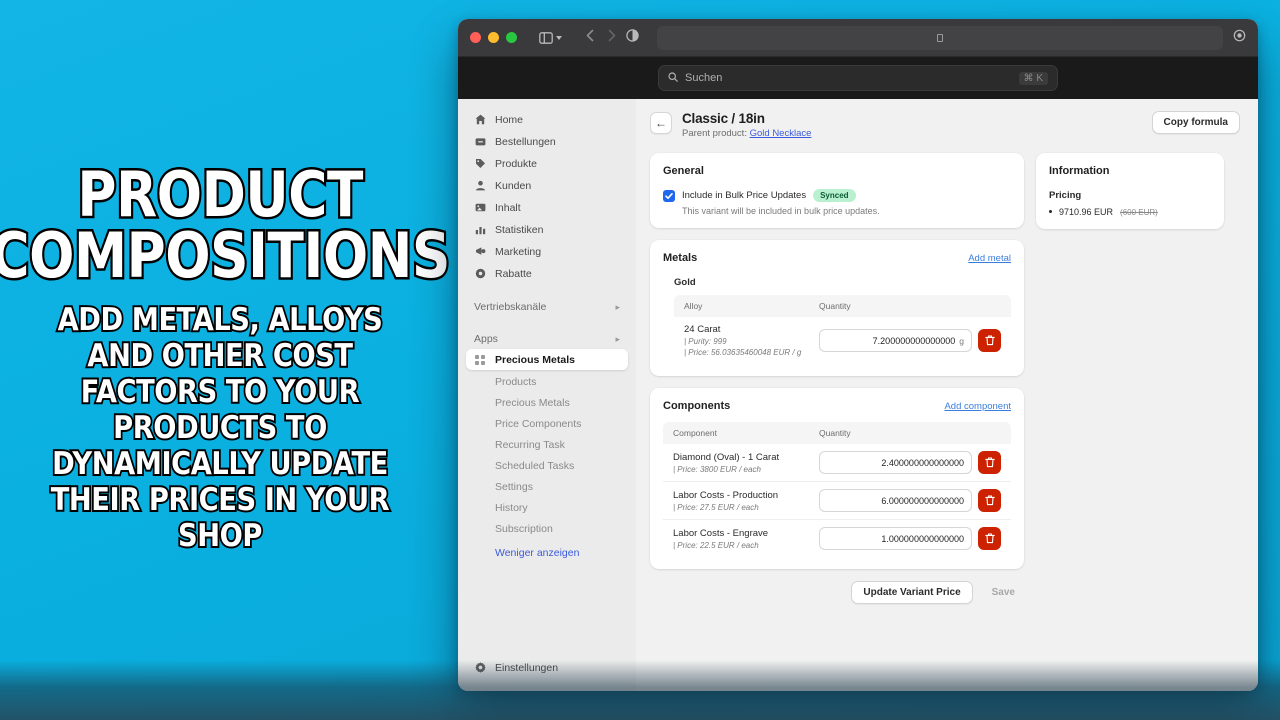 This screenshot has width=1280, height=720. Describe the element at coordinates (547, 486) in the screenshot. I see `sidebar-subitem-settings: Settings` at that location.